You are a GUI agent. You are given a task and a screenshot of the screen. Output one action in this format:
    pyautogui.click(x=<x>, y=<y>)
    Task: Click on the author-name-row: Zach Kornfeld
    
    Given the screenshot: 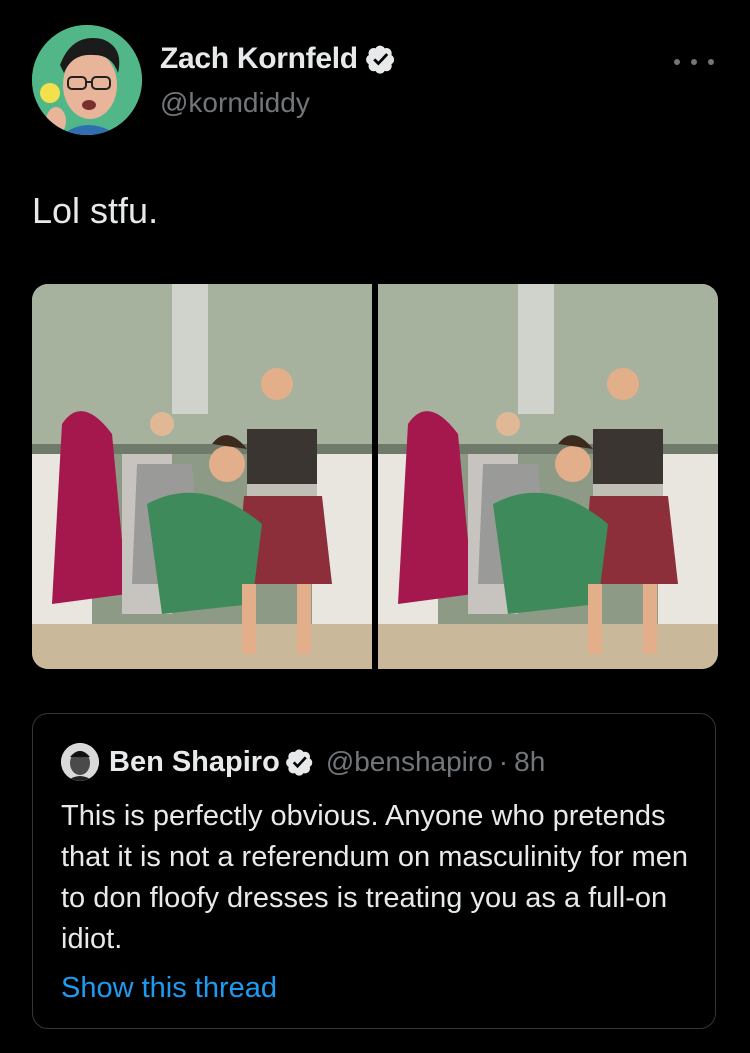 What is the action you would take?
    pyautogui.click(x=278, y=59)
    